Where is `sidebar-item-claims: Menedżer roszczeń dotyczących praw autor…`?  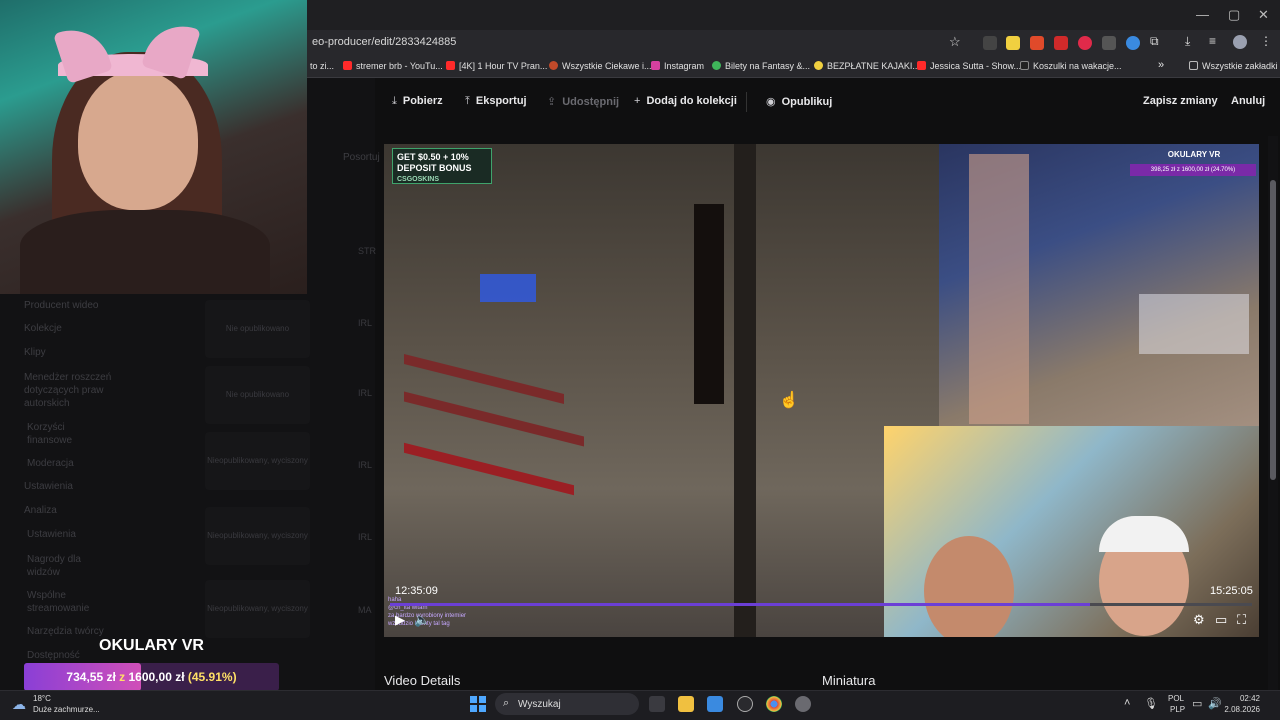
sidebar-item-claims: Menedżer roszczeń dotyczących praw autor… is located at coordinates (74, 390).